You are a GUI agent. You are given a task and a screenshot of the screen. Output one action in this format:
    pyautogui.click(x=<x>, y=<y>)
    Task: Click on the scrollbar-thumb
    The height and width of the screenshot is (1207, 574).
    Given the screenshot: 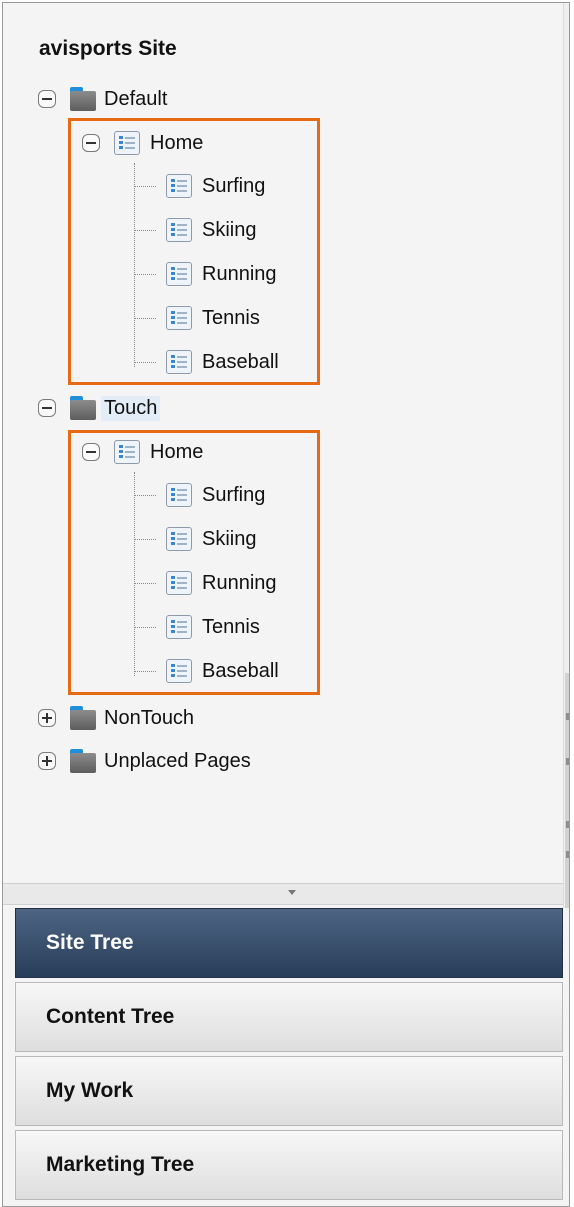 What is the action you would take?
    pyautogui.click(x=567, y=790)
    